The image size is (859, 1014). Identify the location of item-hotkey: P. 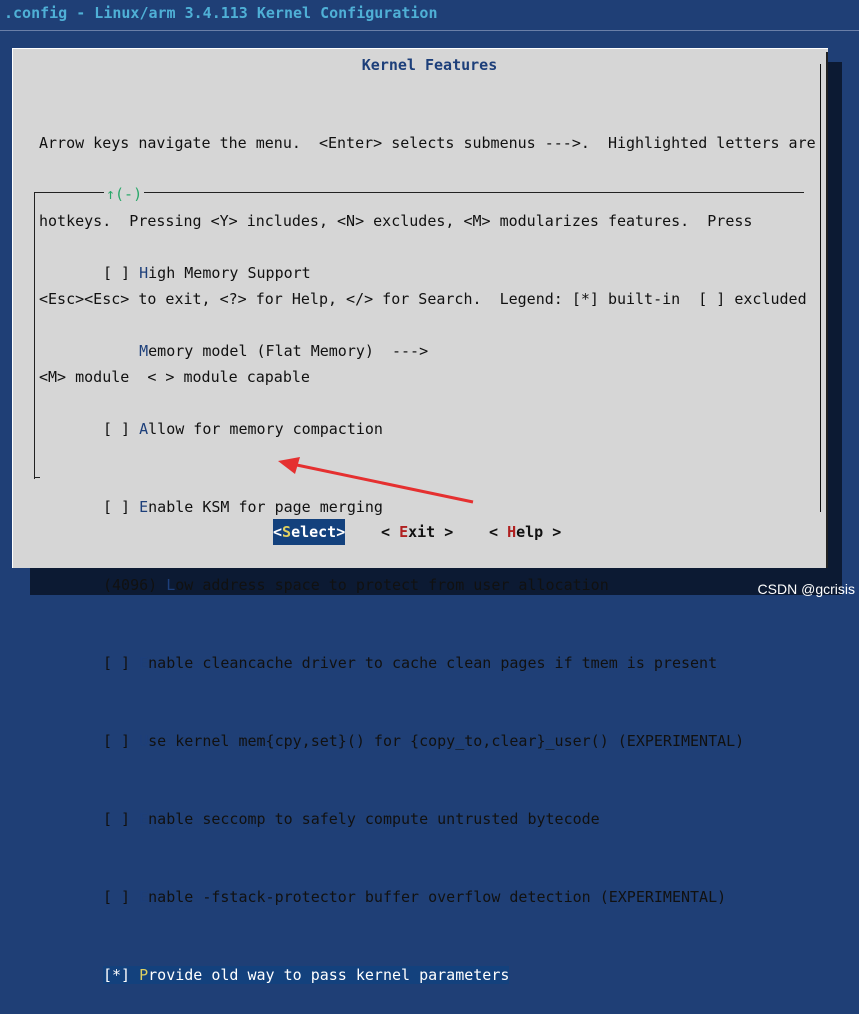
(143, 975).